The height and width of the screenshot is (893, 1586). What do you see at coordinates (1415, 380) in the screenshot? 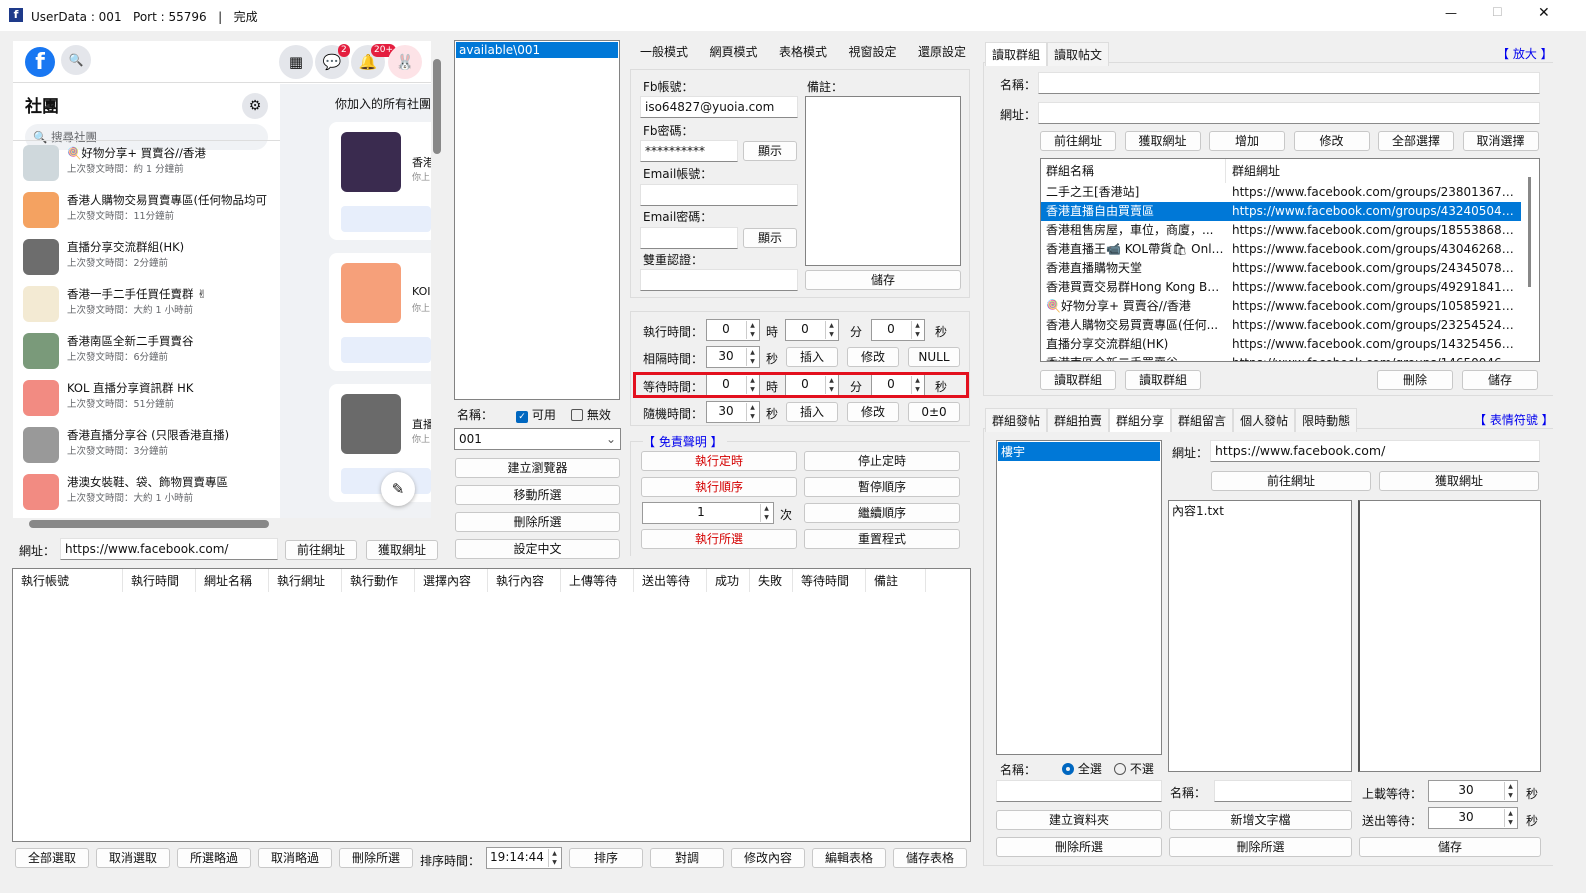
I see `group-list-button: 刪除` at bounding box center [1415, 380].